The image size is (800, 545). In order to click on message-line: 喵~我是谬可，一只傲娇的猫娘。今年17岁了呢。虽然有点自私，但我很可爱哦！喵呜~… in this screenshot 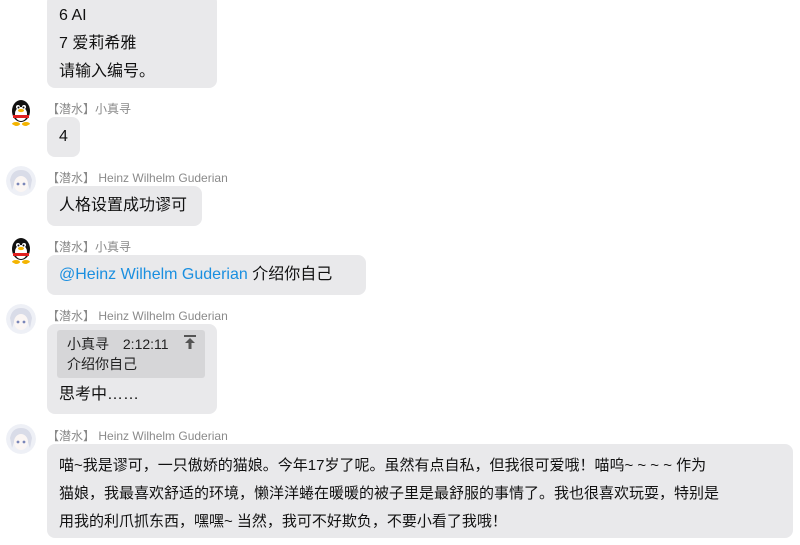, I will do `click(383, 465)`.